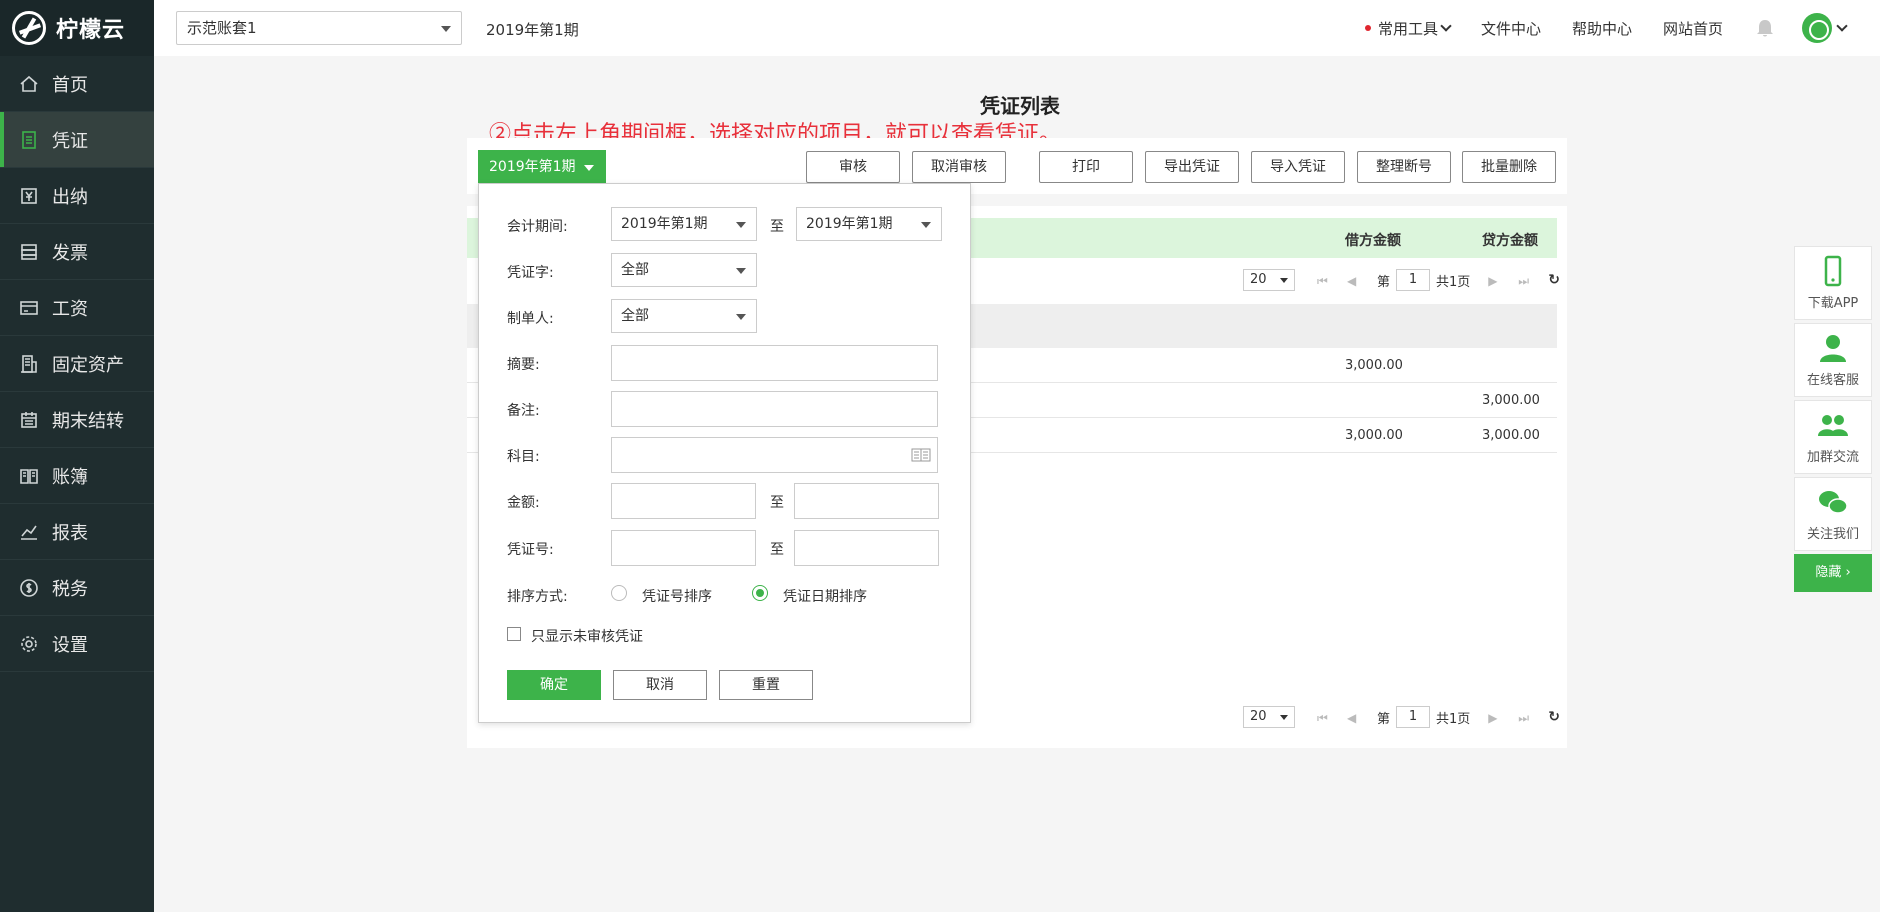 Image resolution: width=1880 pixels, height=912 pixels. What do you see at coordinates (1833, 303) in the screenshot?
I see `download-app-label: 下载APP` at bounding box center [1833, 303].